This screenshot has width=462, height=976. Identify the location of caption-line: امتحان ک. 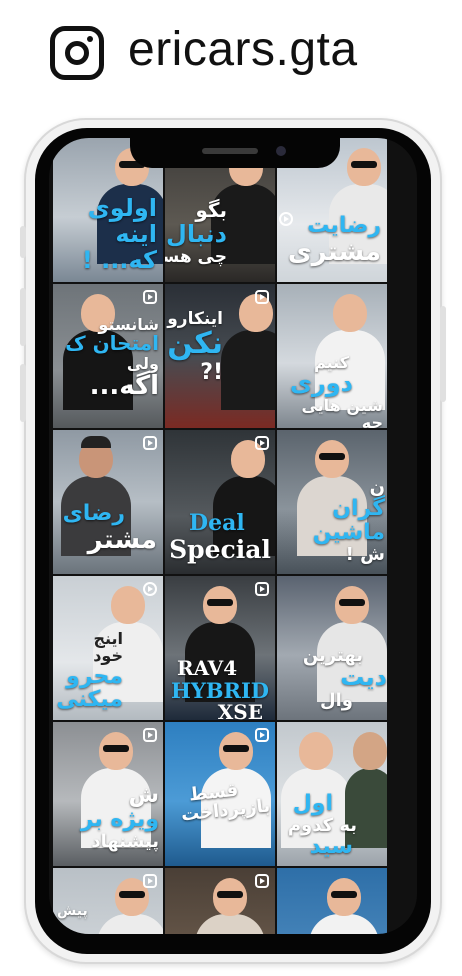
(112, 343).